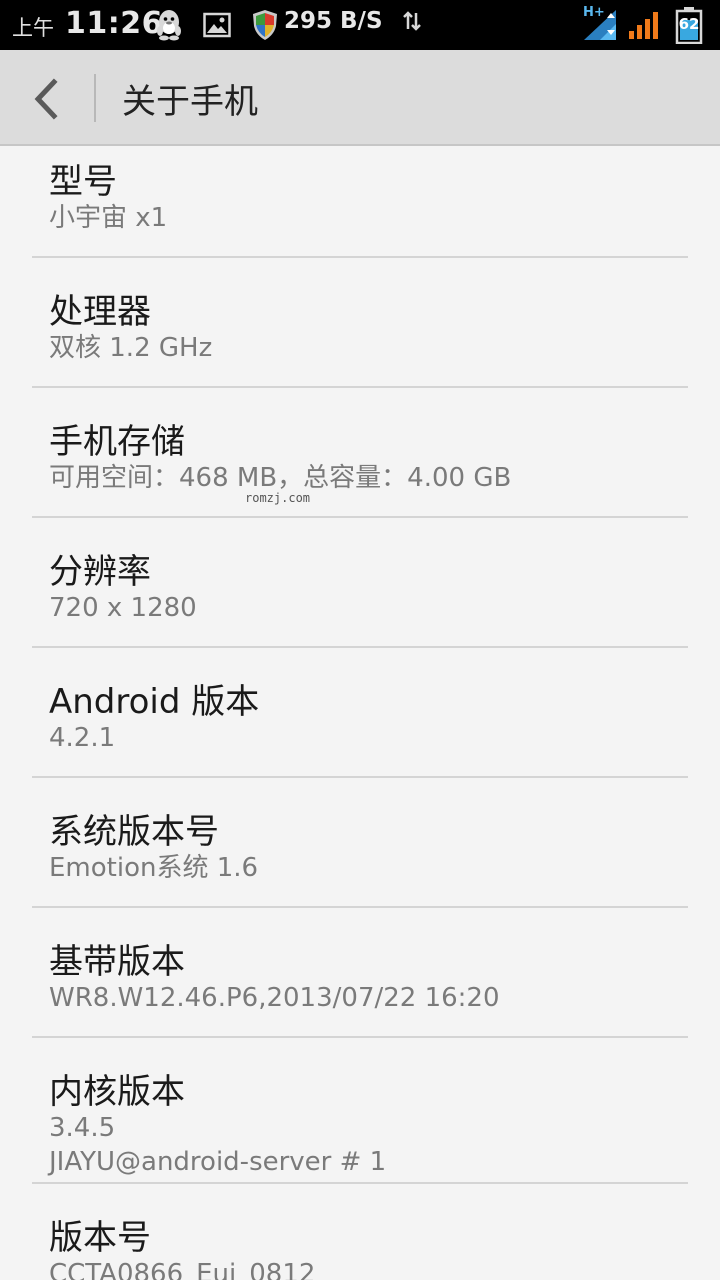  Describe the element at coordinates (360, 203) in the screenshot. I see `list-item-model: 型号 小宇宙 x1` at that location.